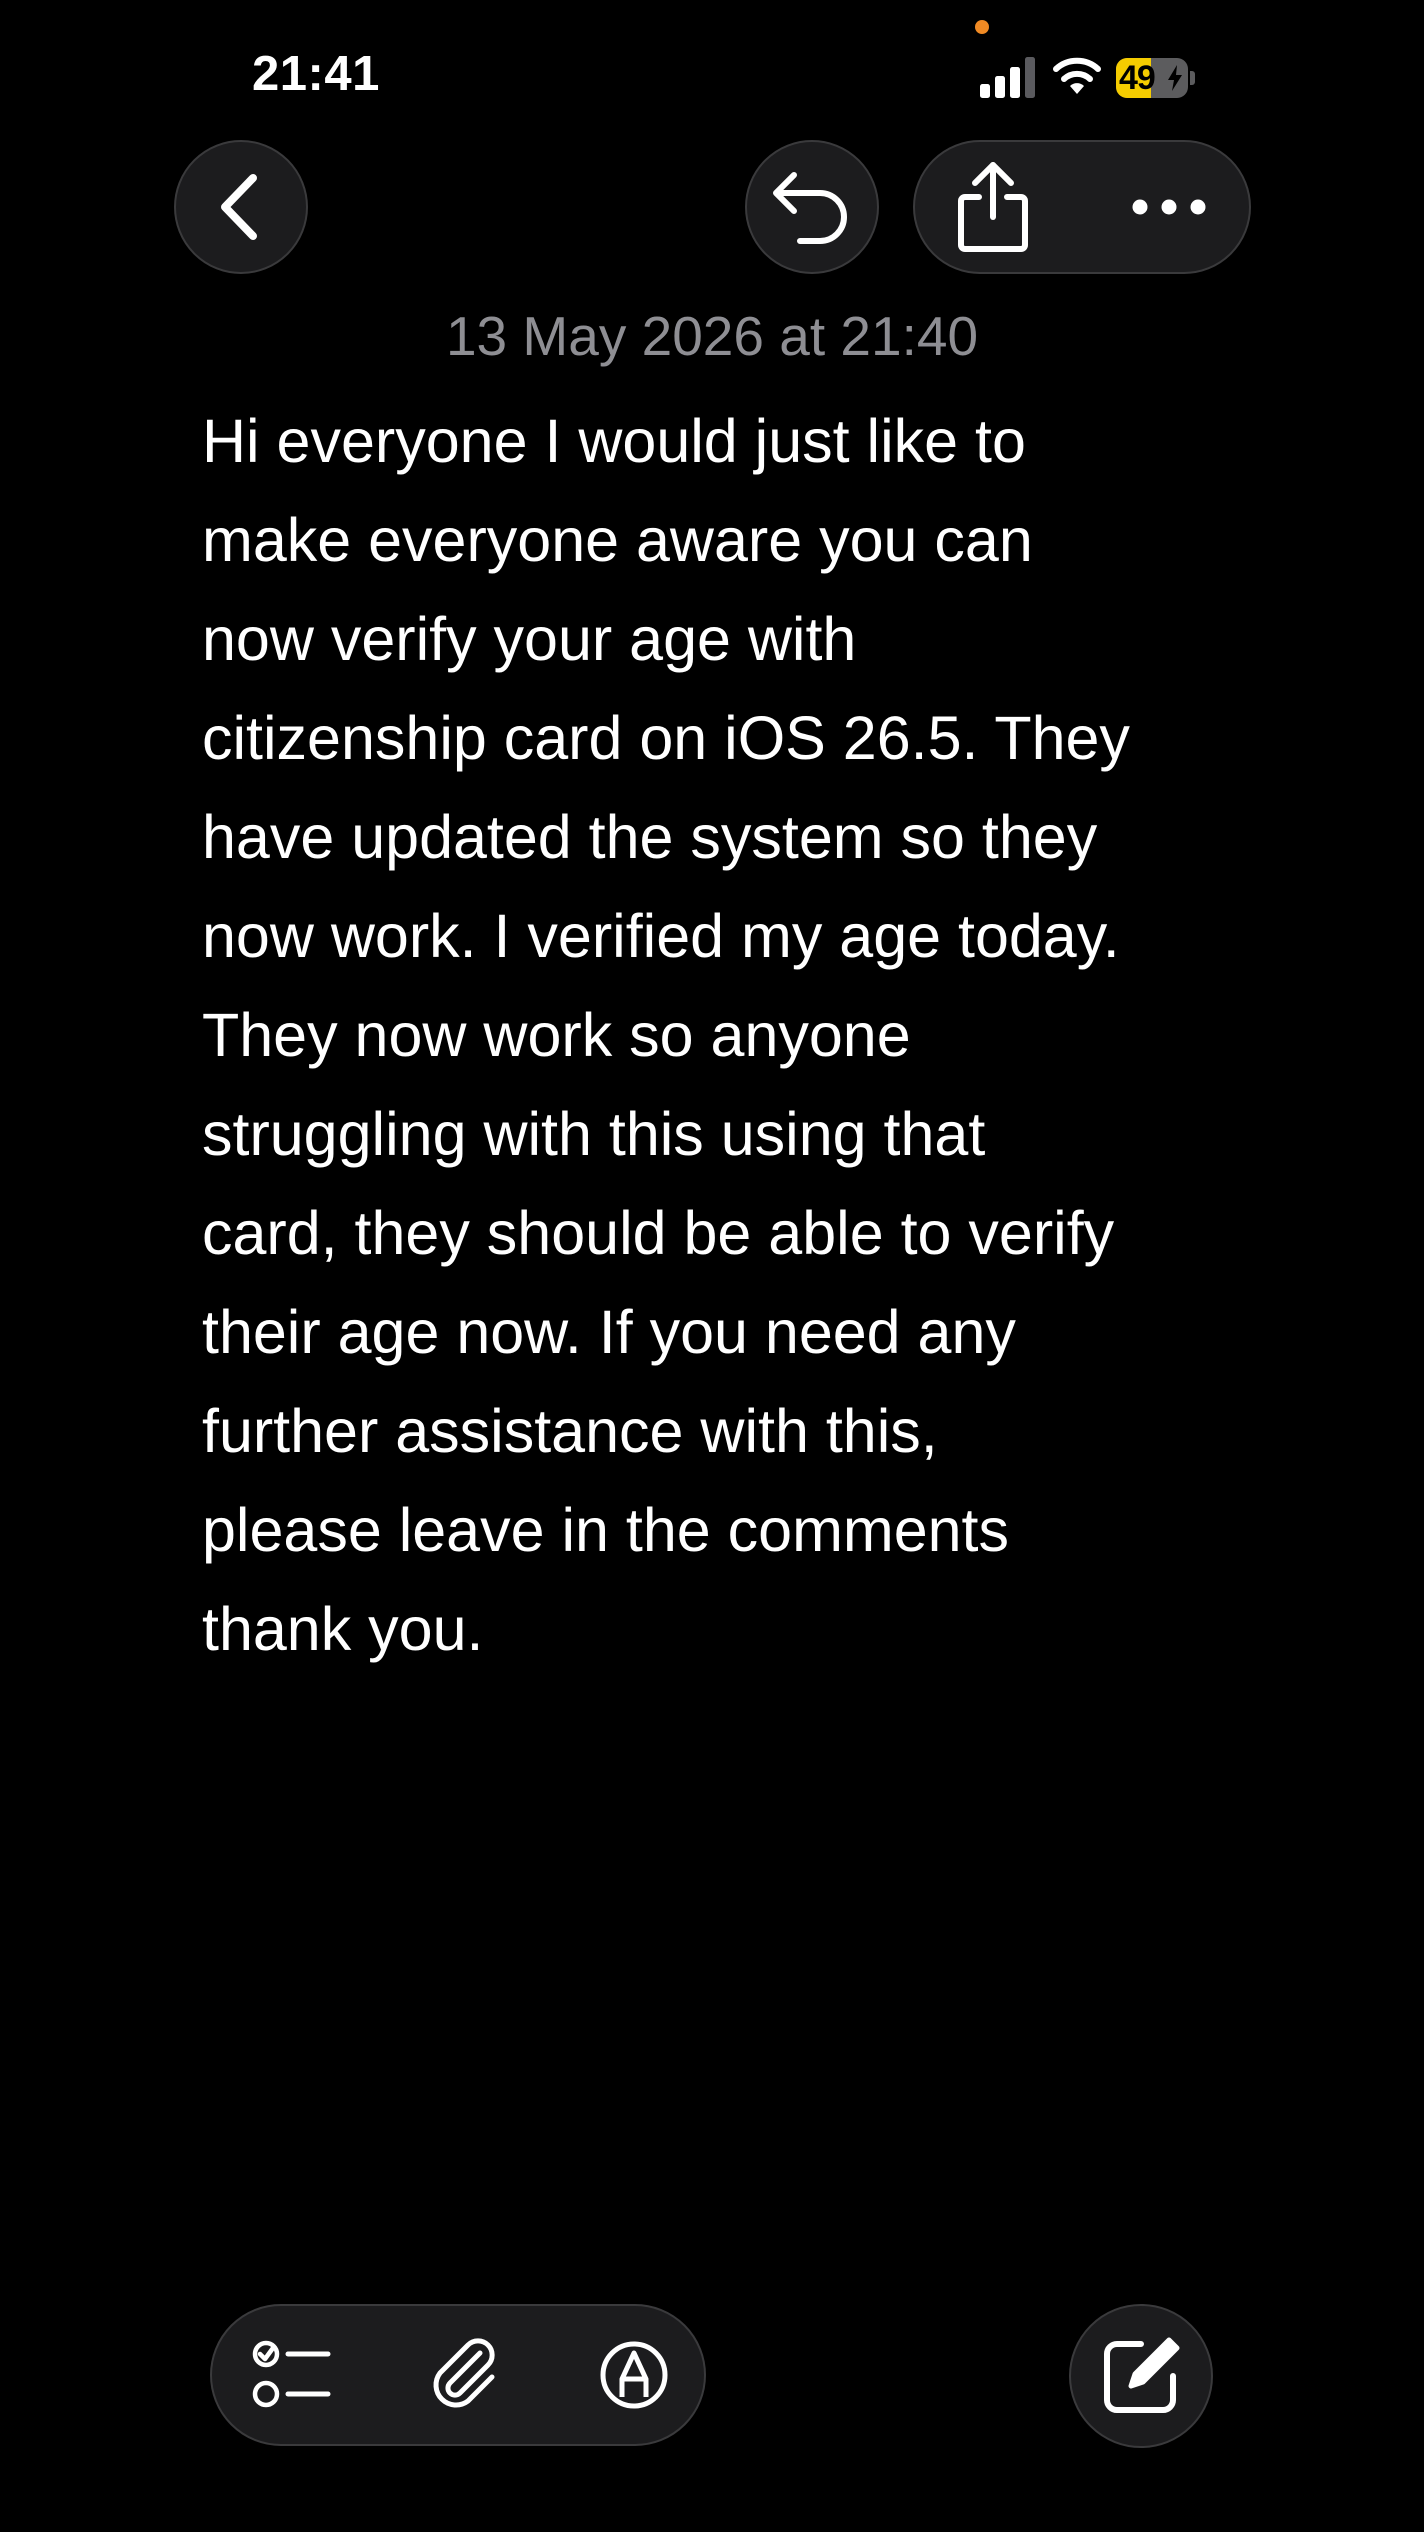 The height and width of the screenshot is (2532, 1424). What do you see at coordinates (1007, 77) in the screenshot?
I see `cellular-signal-icon` at bounding box center [1007, 77].